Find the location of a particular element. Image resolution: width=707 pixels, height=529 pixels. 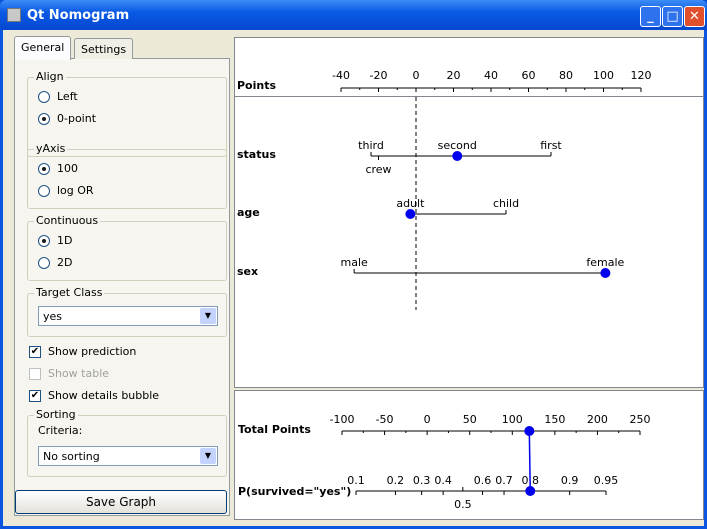

points-tick-label: 20 is located at coordinates (454, 75).